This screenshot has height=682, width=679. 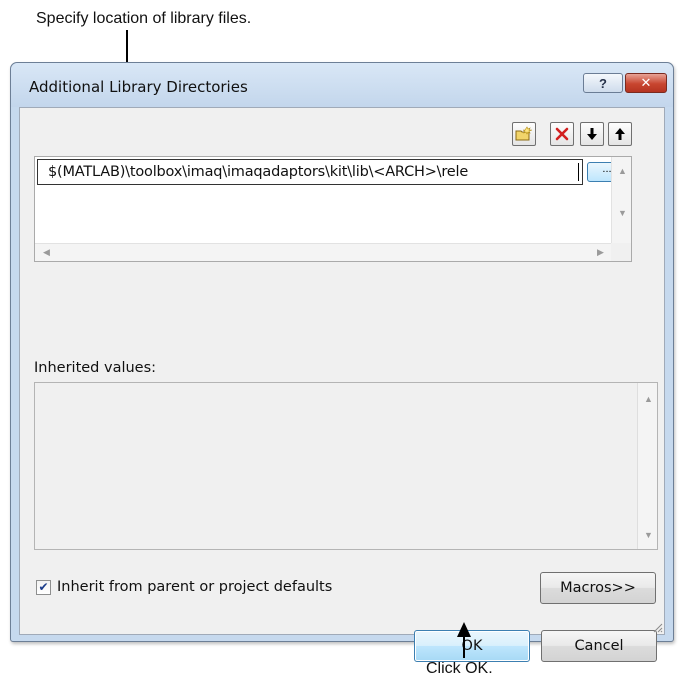 What do you see at coordinates (144, 18) in the screenshot?
I see `top-annotation: Specify location of library files.` at bounding box center [144, 18].